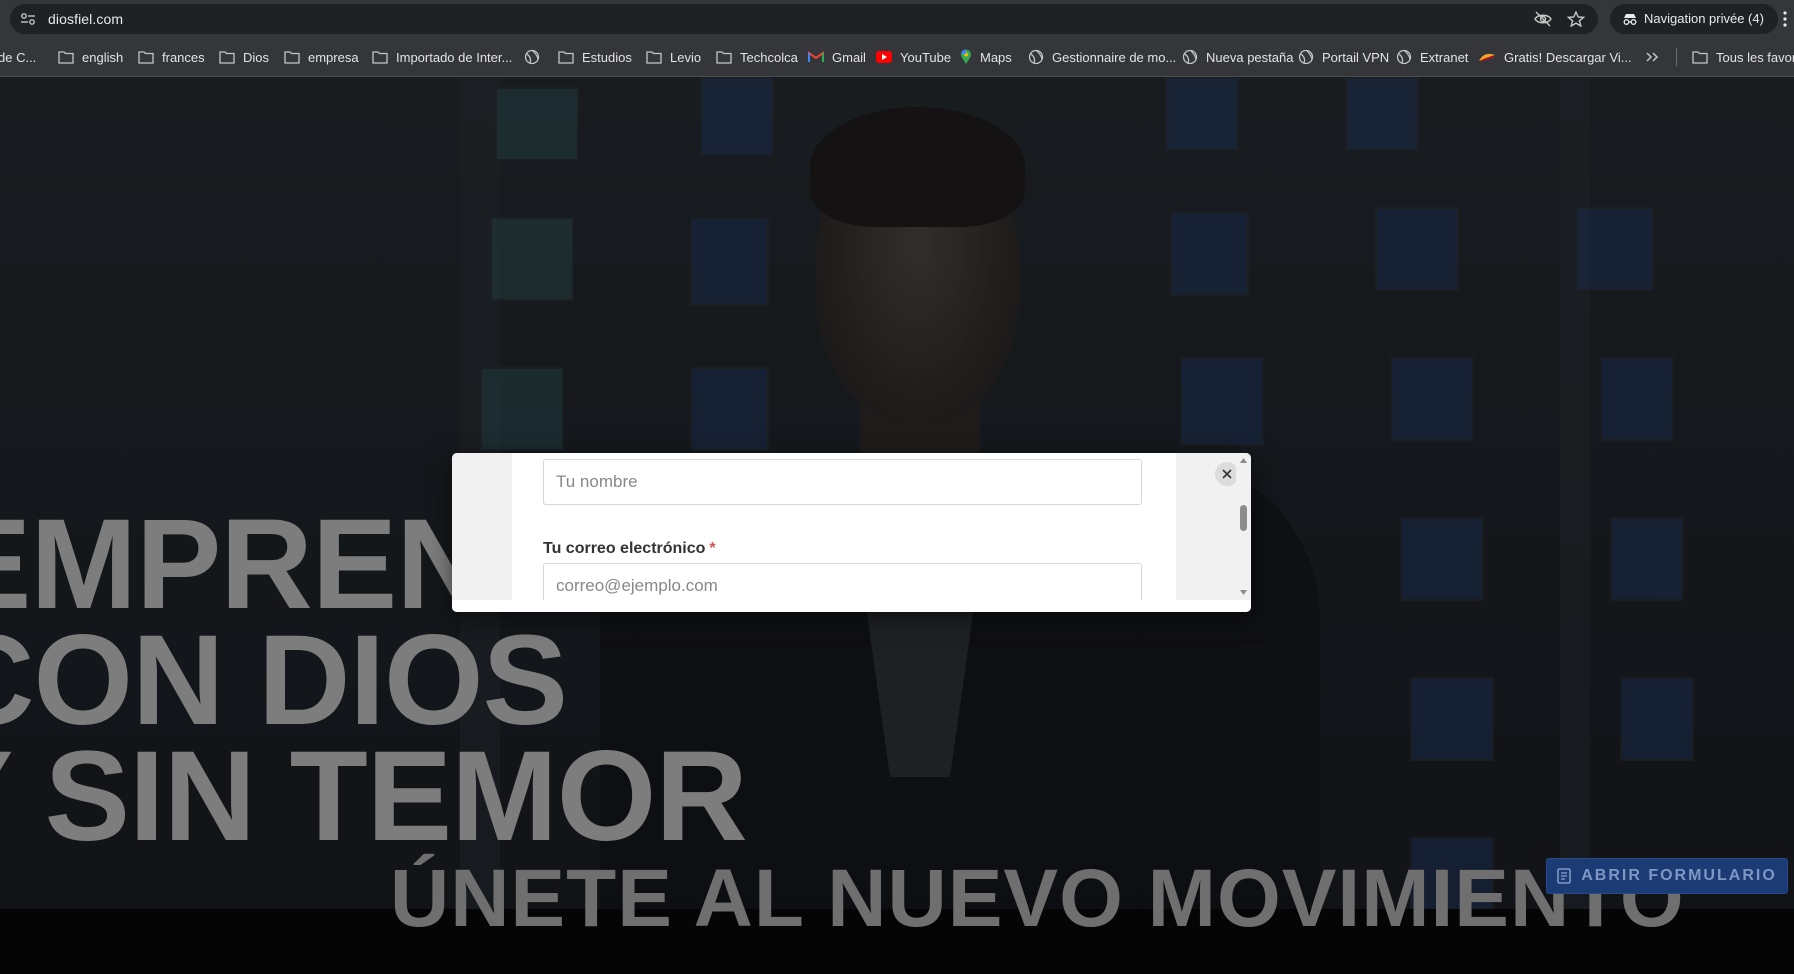 The width and height of the screenshot is (1794, 974). I want to click on bookmark-folder-dios: Dios, so click(244, 57).